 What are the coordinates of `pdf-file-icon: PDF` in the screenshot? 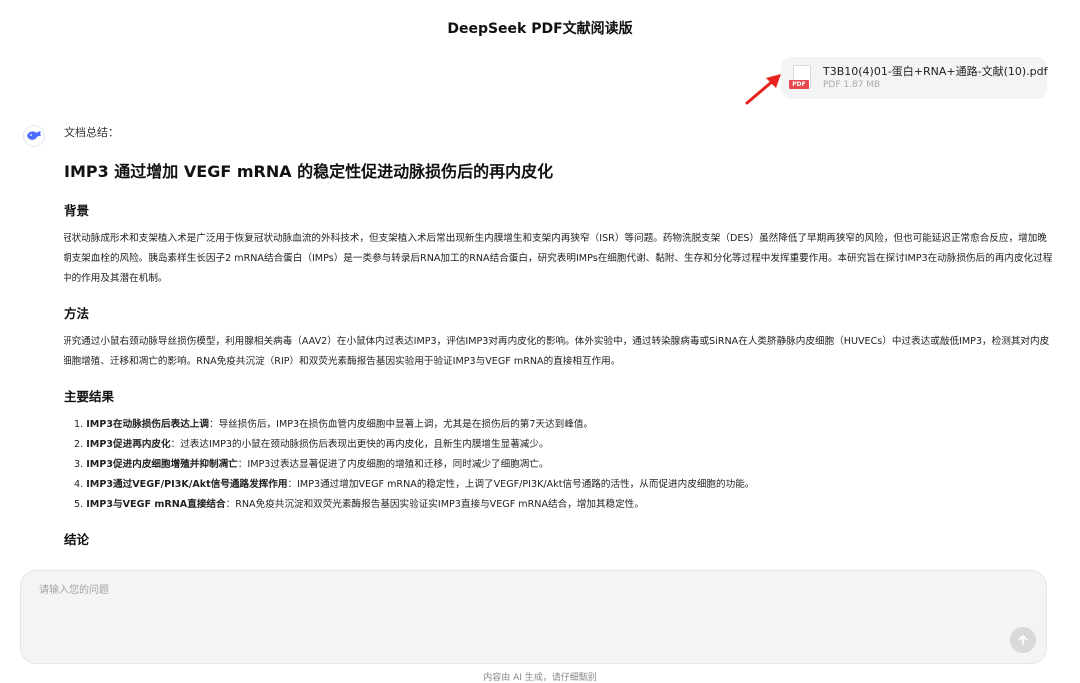 It's located at (801, 78).